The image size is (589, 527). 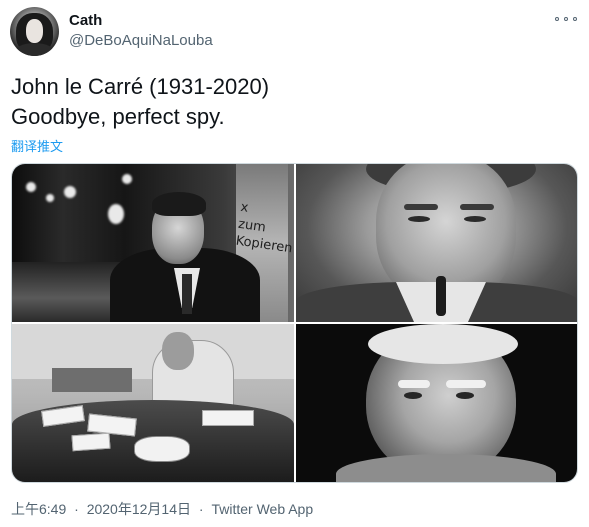 What do you see at coordinates (178, 351) in the screenshot?
I see `man-head` at bounding box center [178, 351].